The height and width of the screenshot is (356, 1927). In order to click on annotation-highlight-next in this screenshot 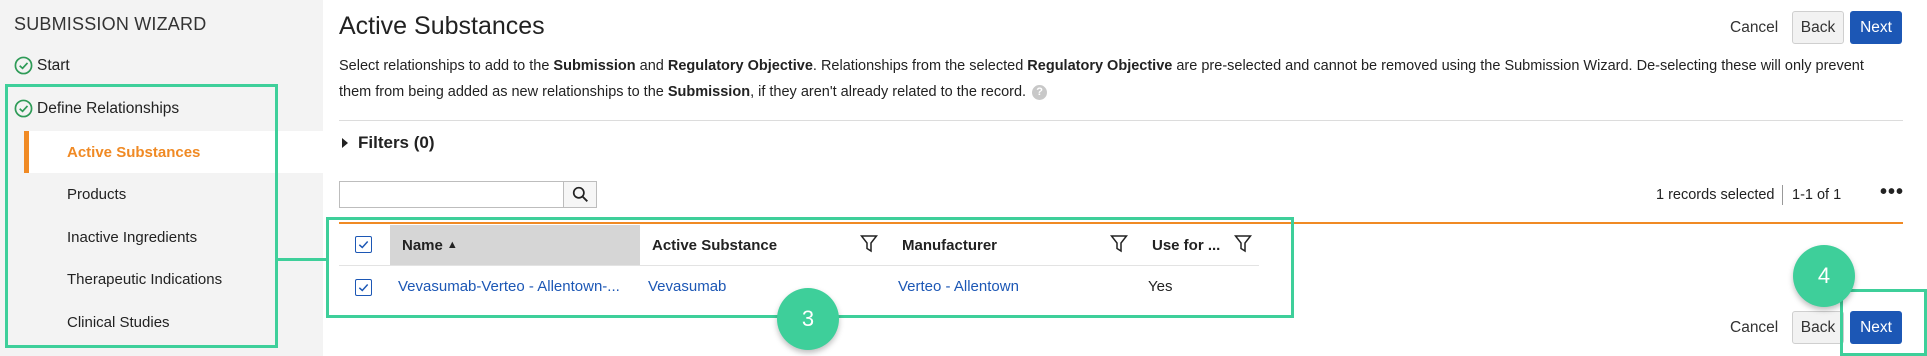, I will do `click(1883, 322)`.